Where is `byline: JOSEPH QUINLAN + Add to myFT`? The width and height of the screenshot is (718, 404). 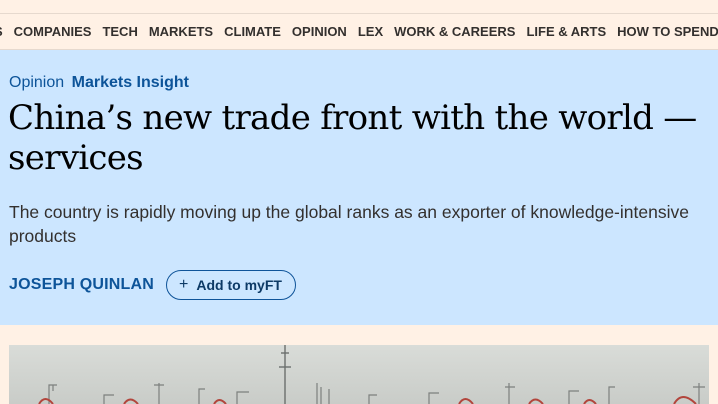
byline: JOSEPH QUINLAN + Add to myFT is located at coordinates (152, 285).